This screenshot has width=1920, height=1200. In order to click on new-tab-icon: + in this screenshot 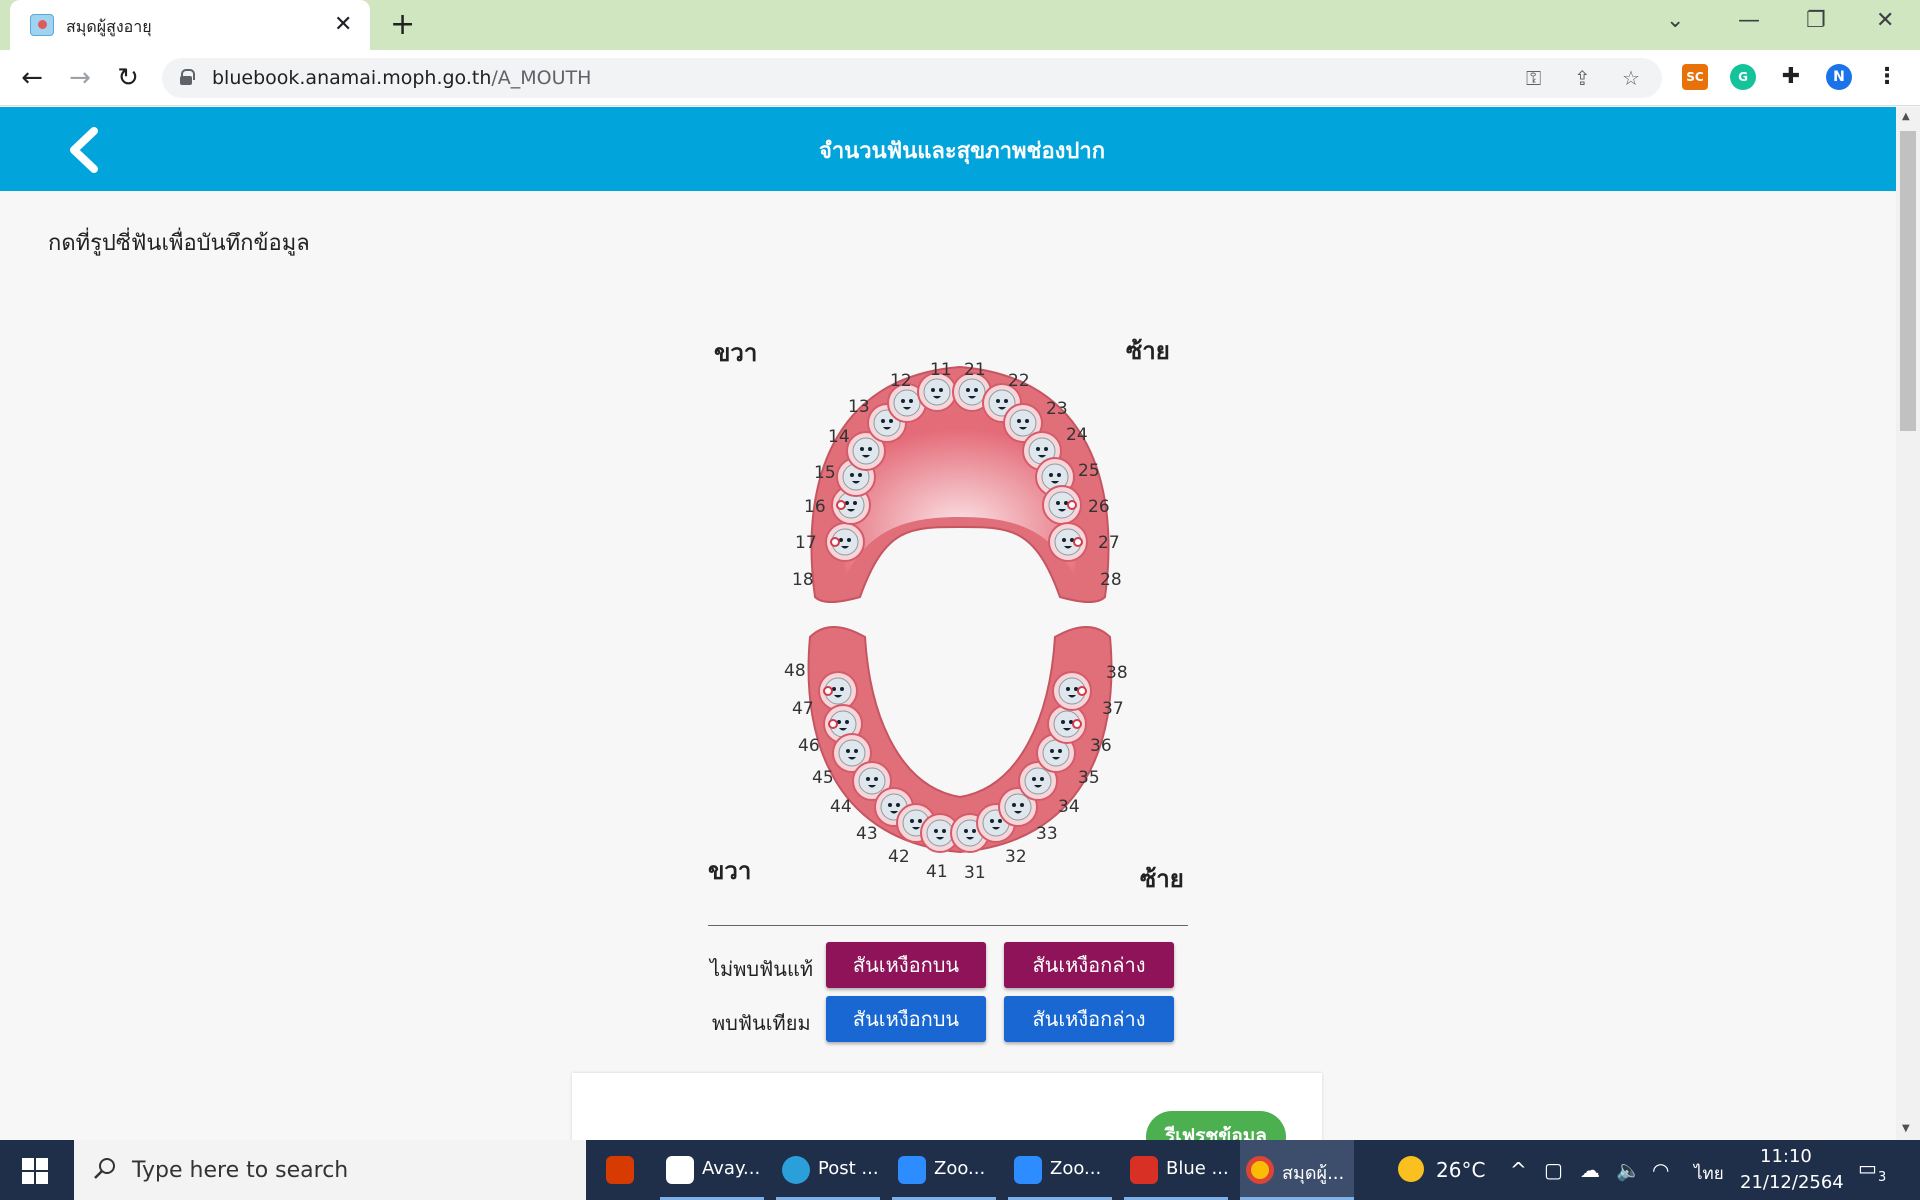, I will do `click(402, 25)`.